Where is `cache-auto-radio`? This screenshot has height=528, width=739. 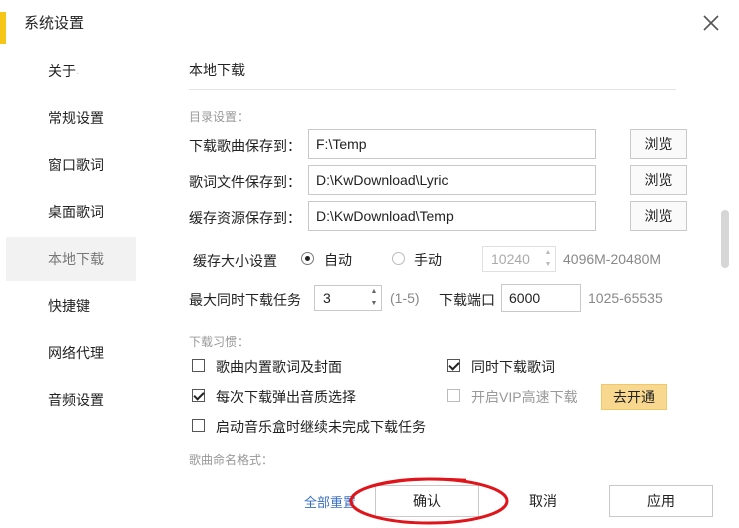 cache-auto-radio is located at coordinates (307, 258).